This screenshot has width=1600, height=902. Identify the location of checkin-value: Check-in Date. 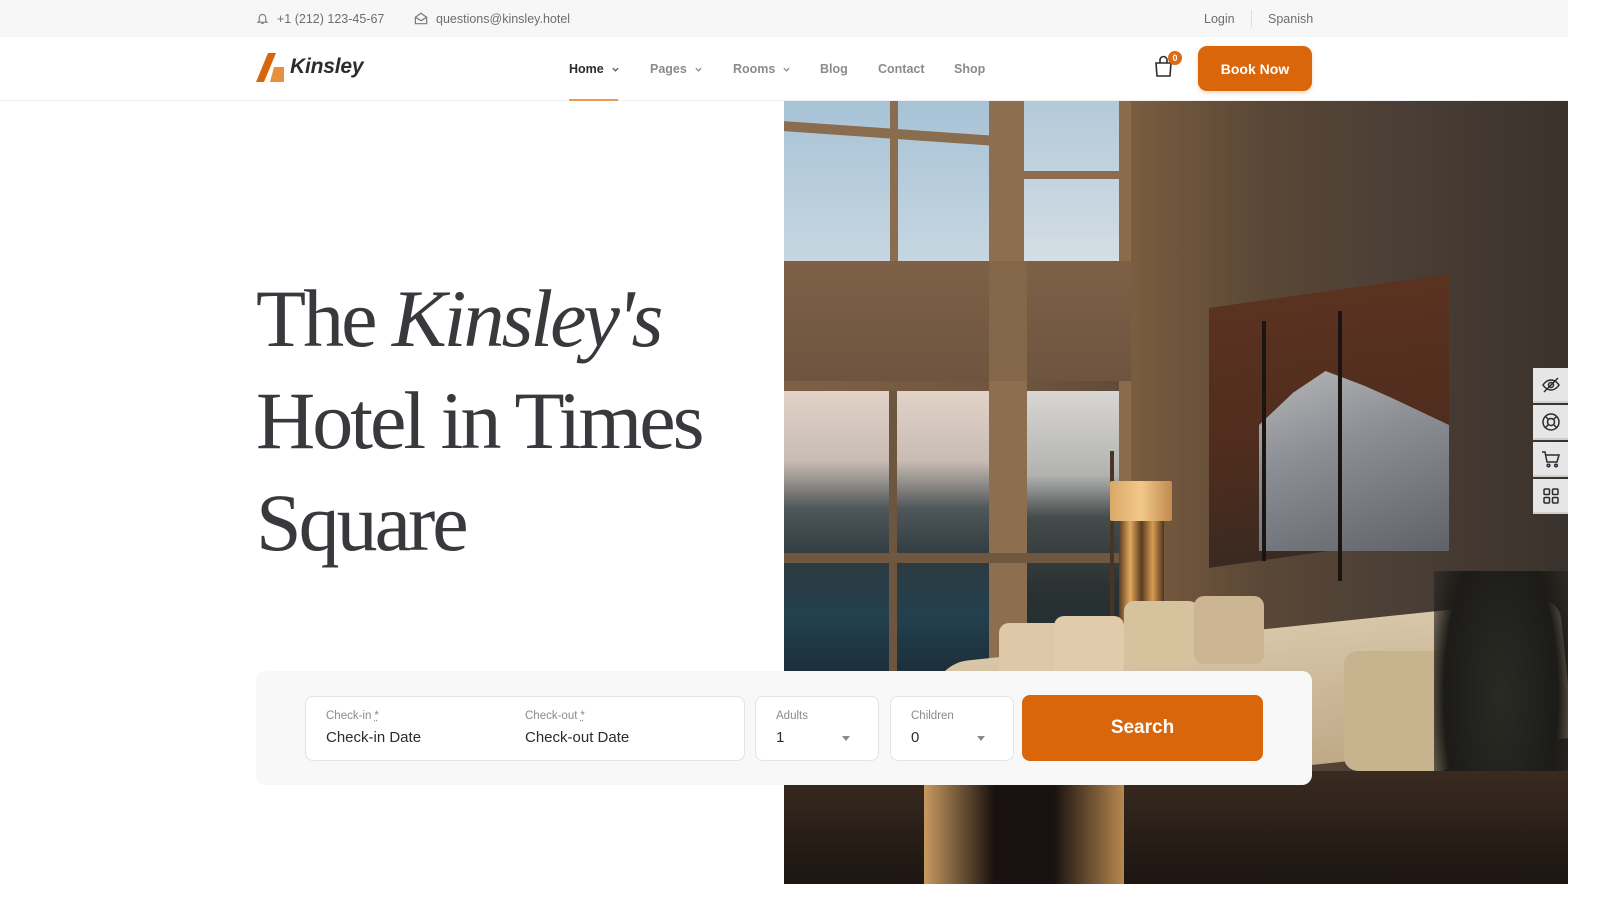
(374, 737).